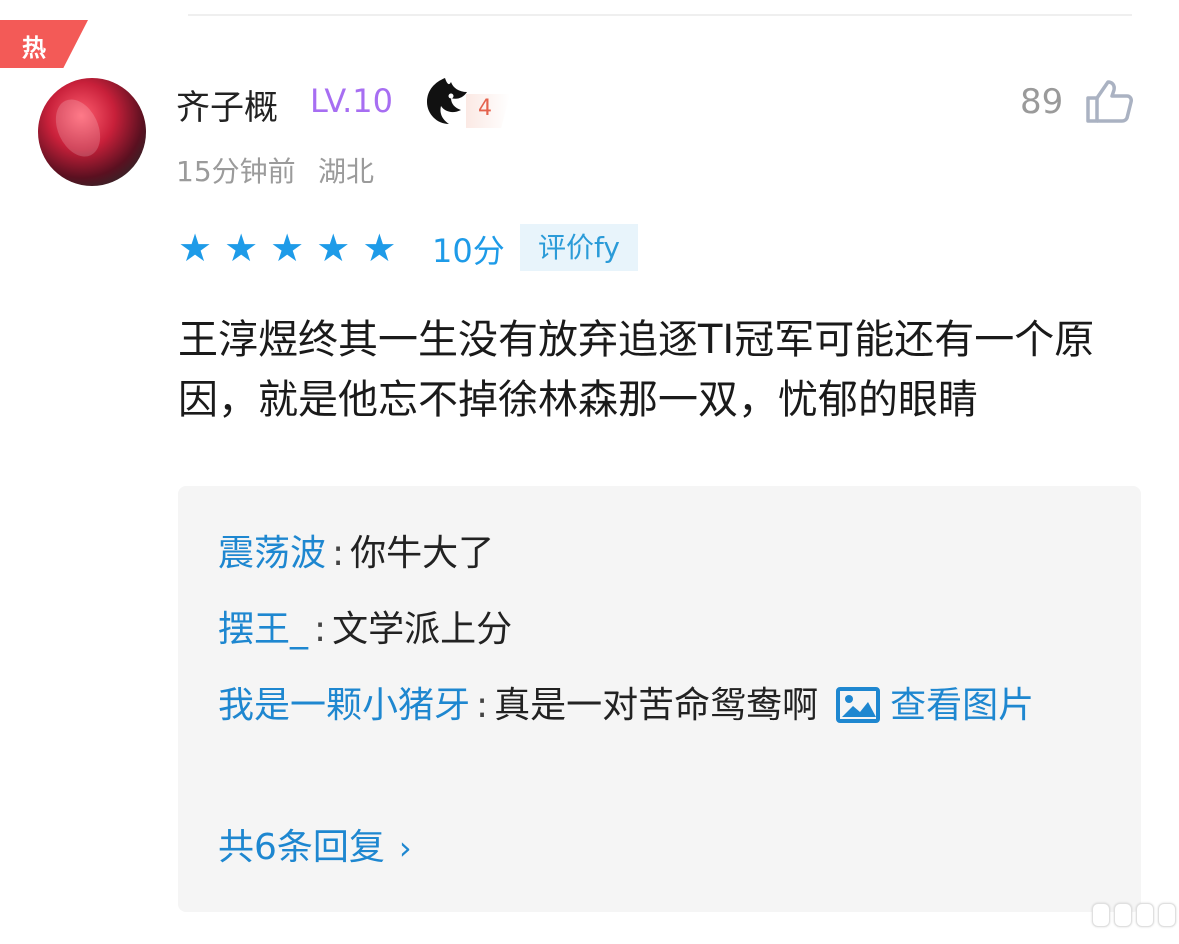 This screenshot has height=944, width=1179. I want to click on avatar, so click(92, 132).